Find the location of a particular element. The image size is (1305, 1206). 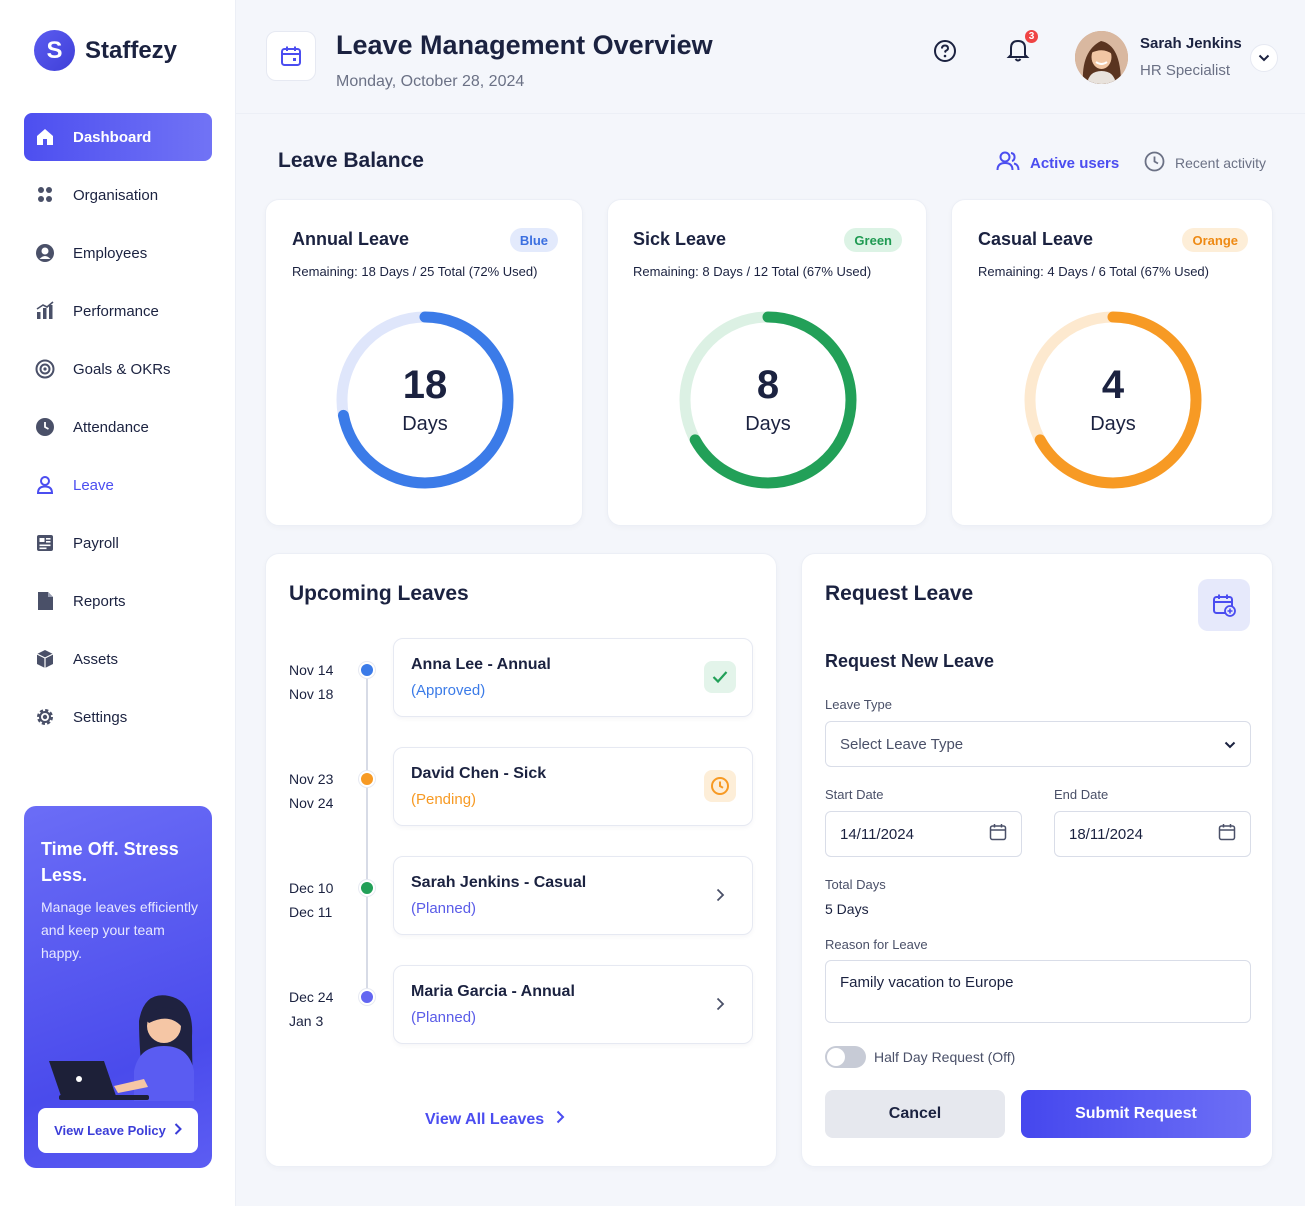

total-days-label: Total Days is located at coordinates (855, 884).